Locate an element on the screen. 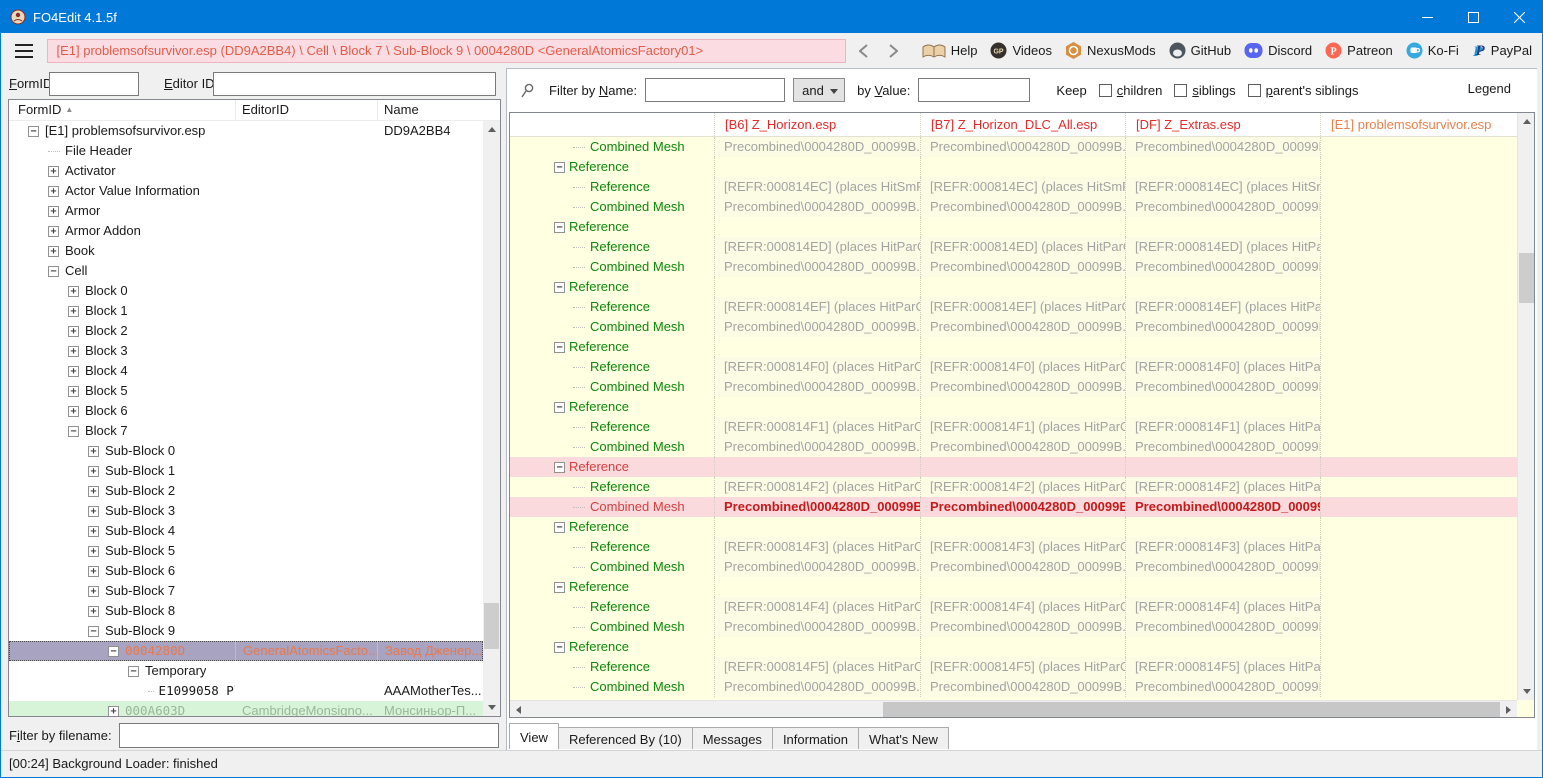 The height and width of the screenshot is (778, 1543). table-vertical-scrollbar is located at coordinates (1525, 406).